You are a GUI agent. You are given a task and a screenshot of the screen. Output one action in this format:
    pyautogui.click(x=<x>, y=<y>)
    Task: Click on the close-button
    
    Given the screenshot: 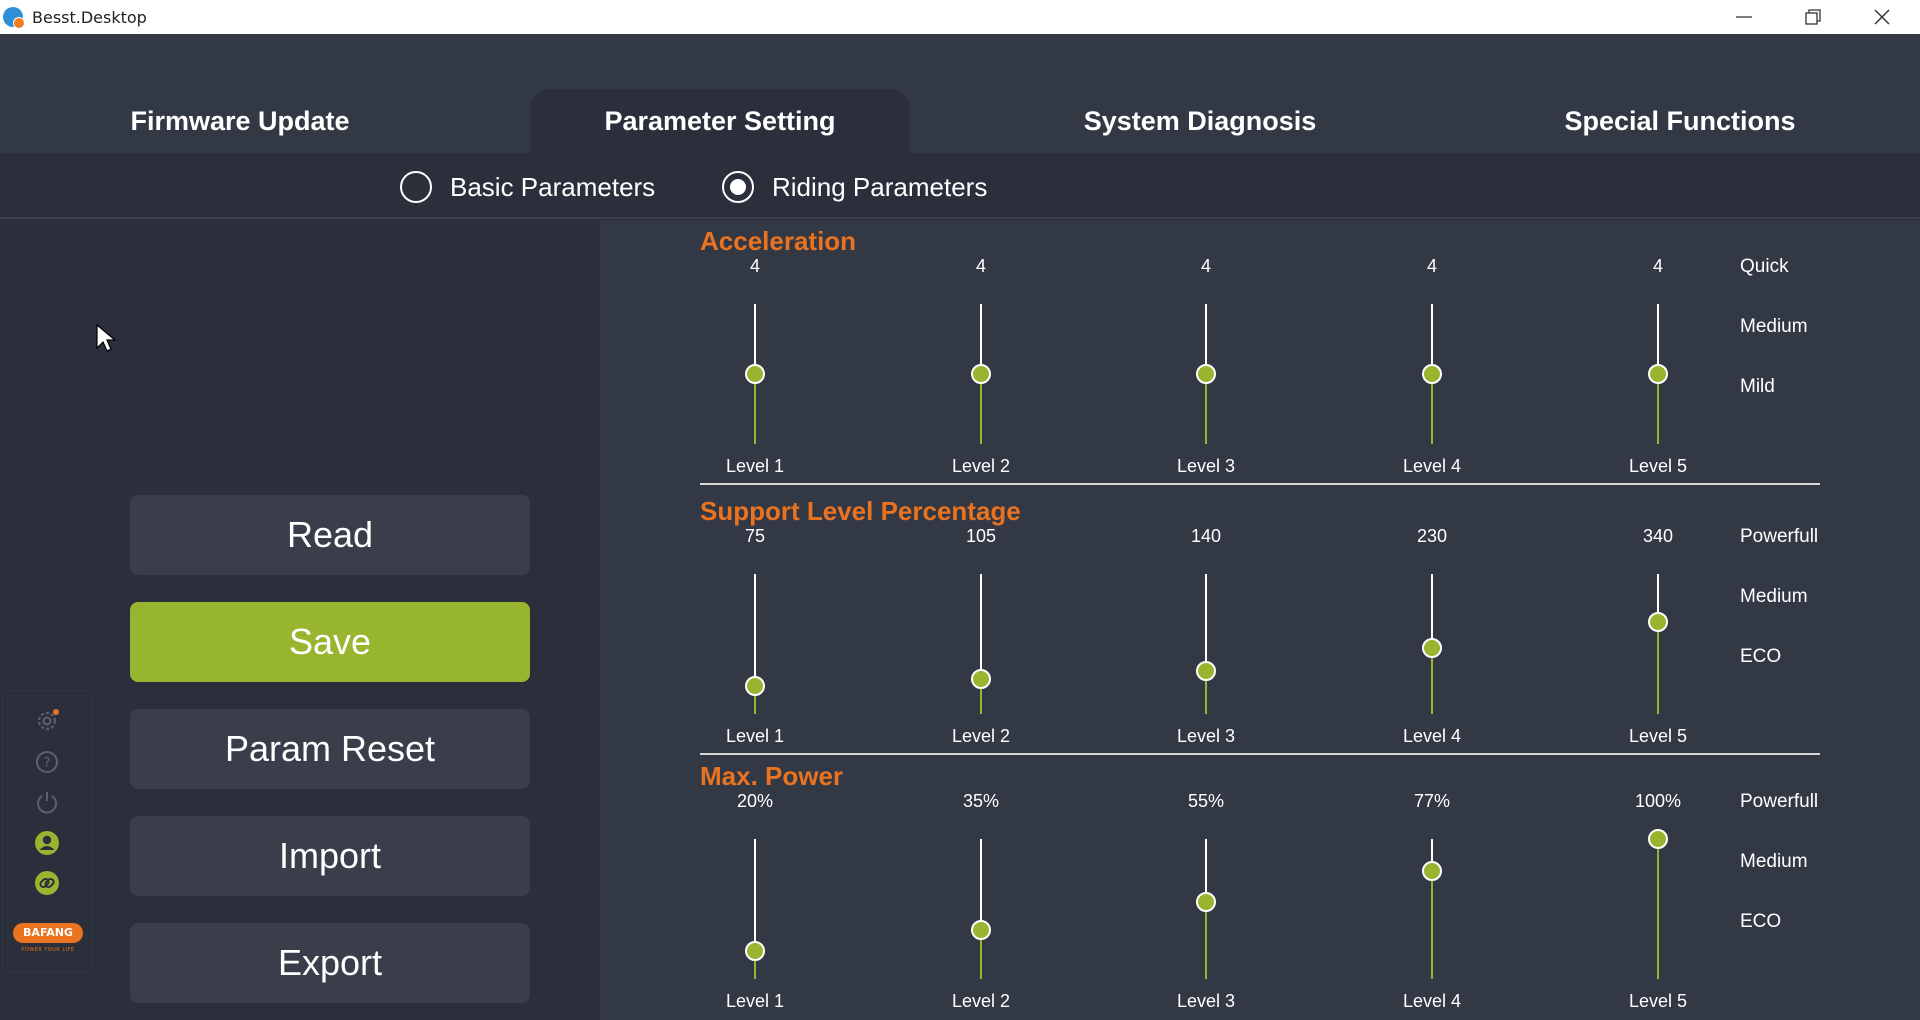 What is the action you would take?
    pyautogui.click(x=1882, y=17)
    